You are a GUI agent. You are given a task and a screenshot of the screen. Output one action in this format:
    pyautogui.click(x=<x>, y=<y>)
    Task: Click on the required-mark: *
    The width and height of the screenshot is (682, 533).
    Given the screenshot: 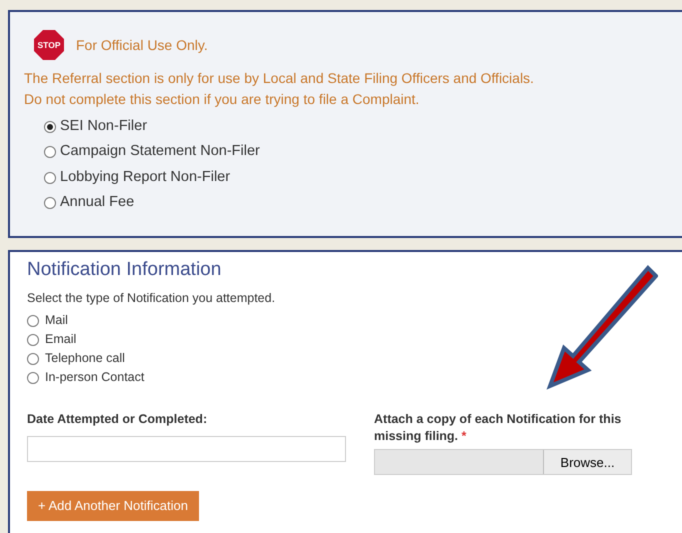 What is the action you would take?
    pyautogui.click(x=464, y=436)
    